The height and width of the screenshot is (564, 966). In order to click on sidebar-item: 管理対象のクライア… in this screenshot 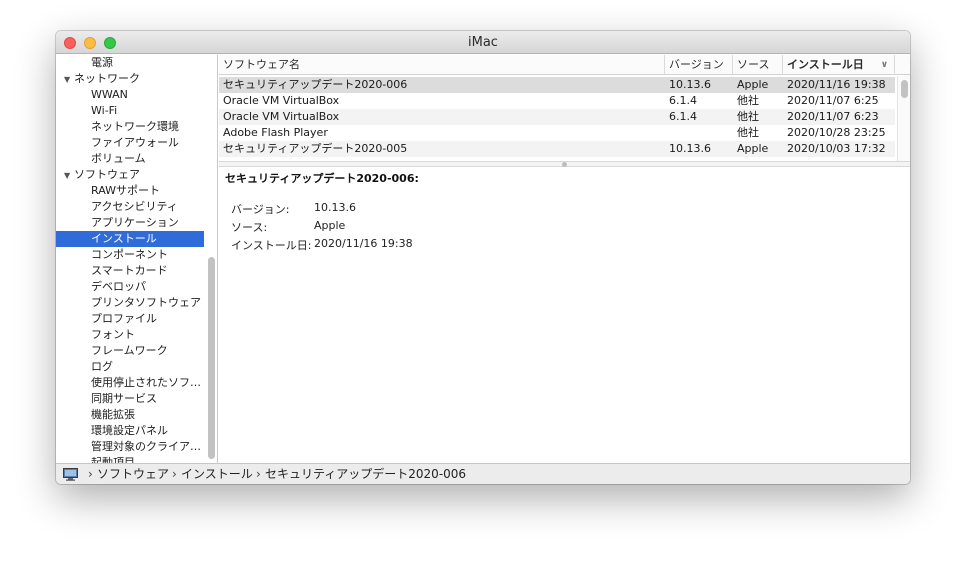, I will do `click(130, 447)`.